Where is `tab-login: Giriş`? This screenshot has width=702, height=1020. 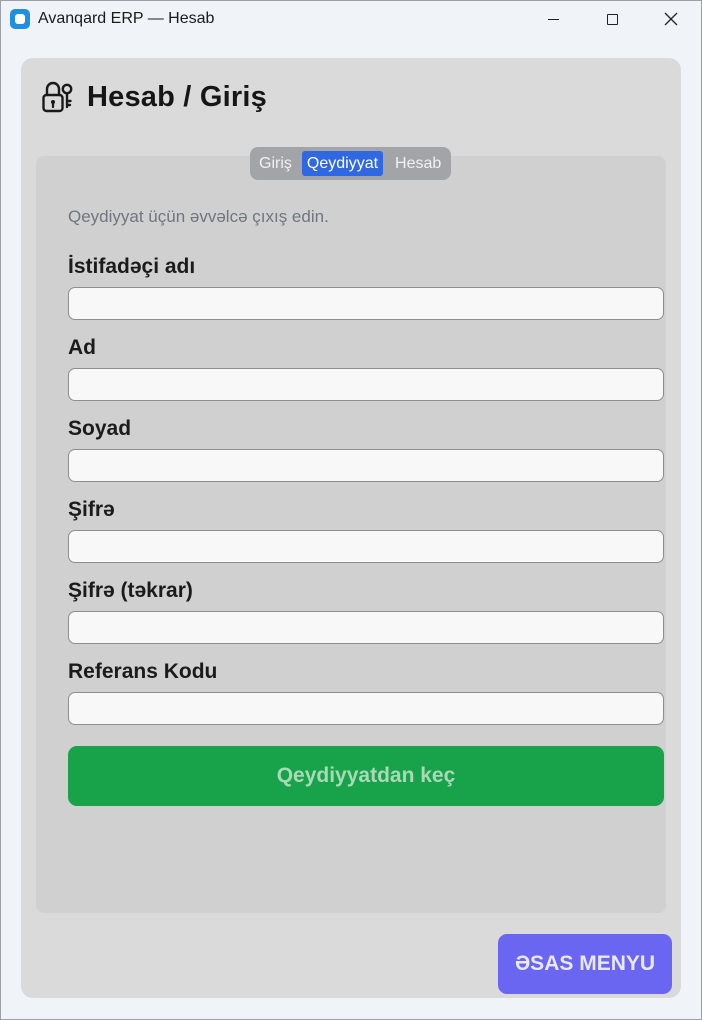
tab-login: Giriş is located at coordinates (275, 163).